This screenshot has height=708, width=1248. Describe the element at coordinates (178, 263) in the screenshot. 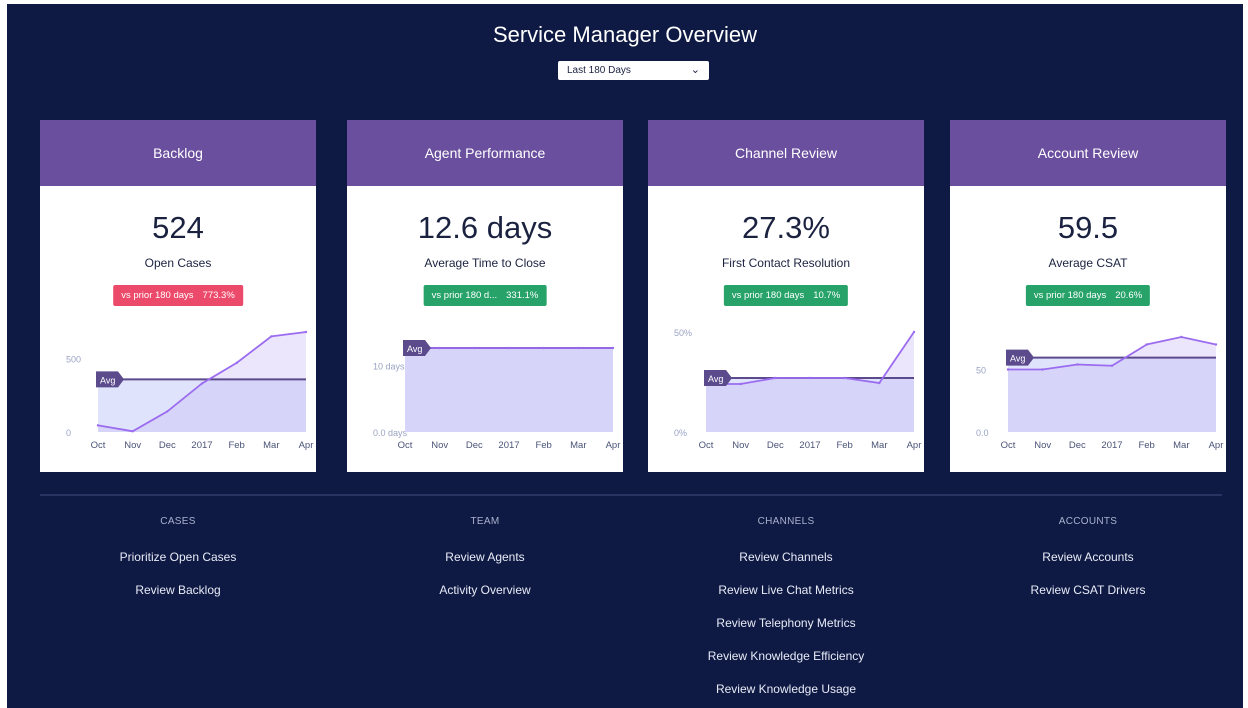

I see `metric-label: Open Cases` at that location.